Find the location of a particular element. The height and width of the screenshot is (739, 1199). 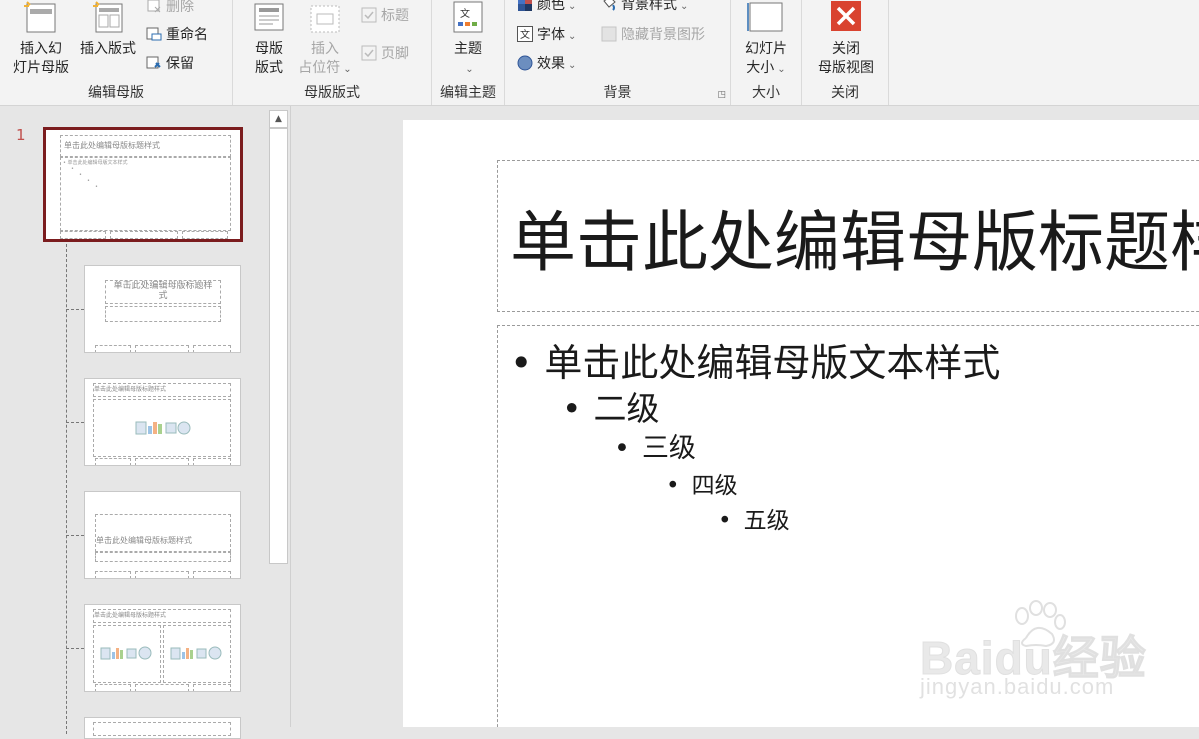

thumbnail-content-placeholder-right is located at coordinates (197, 654).